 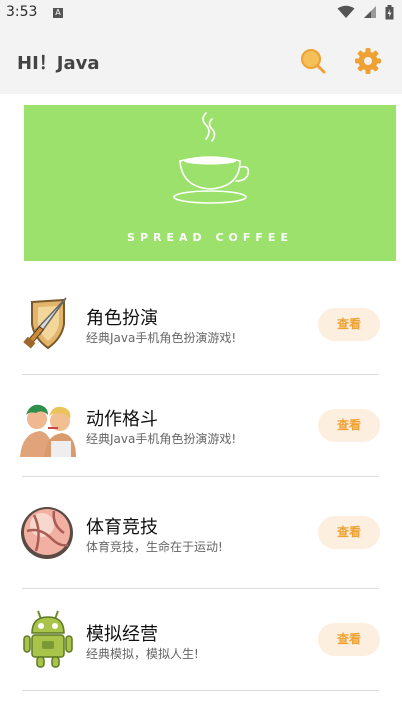 What do you see at coordinates (211, 158) in the screenshot?
I see `coffee-cup-icon` at bounding box center [211, 158].